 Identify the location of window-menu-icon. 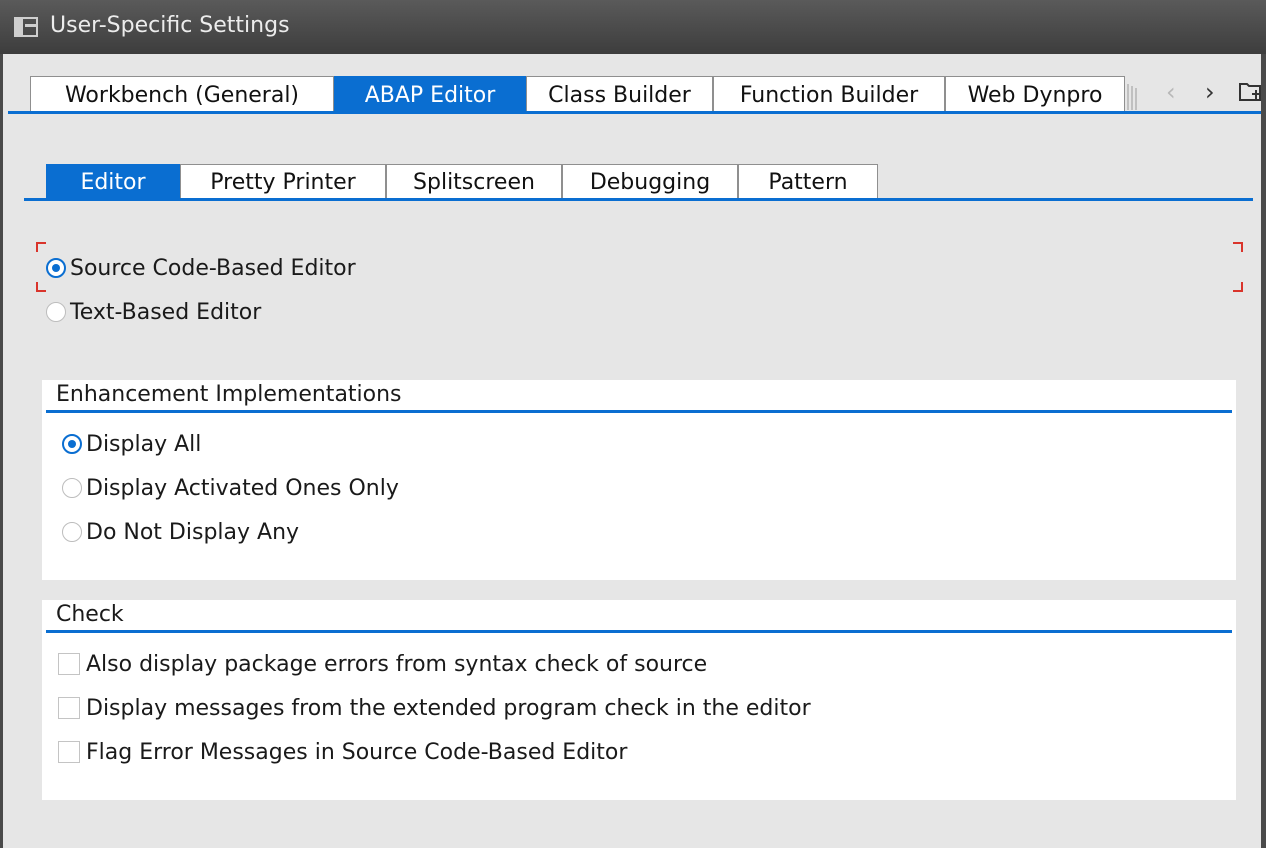
(26, 27).